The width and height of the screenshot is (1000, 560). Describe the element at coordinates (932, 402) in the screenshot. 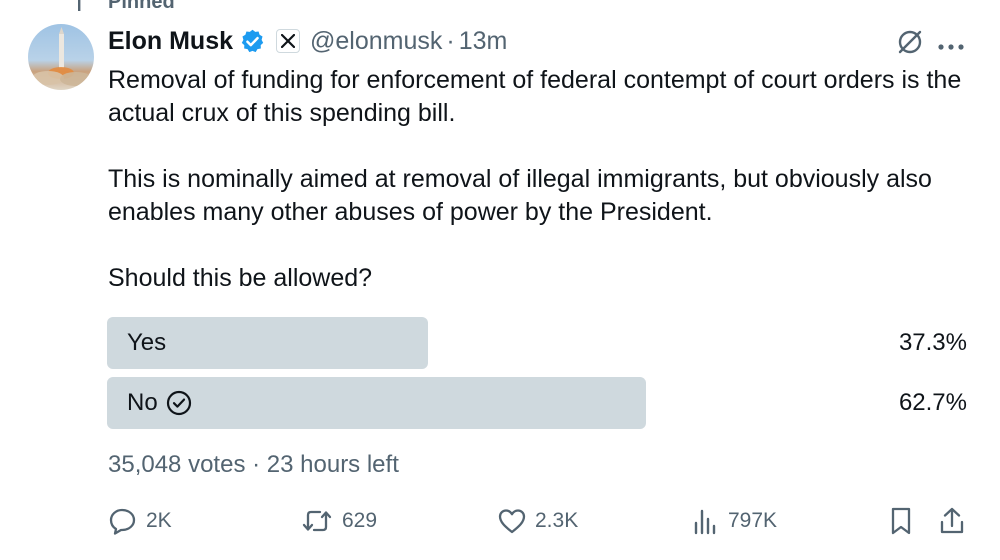

I see `poll-percentage: 62.7%` at that location.